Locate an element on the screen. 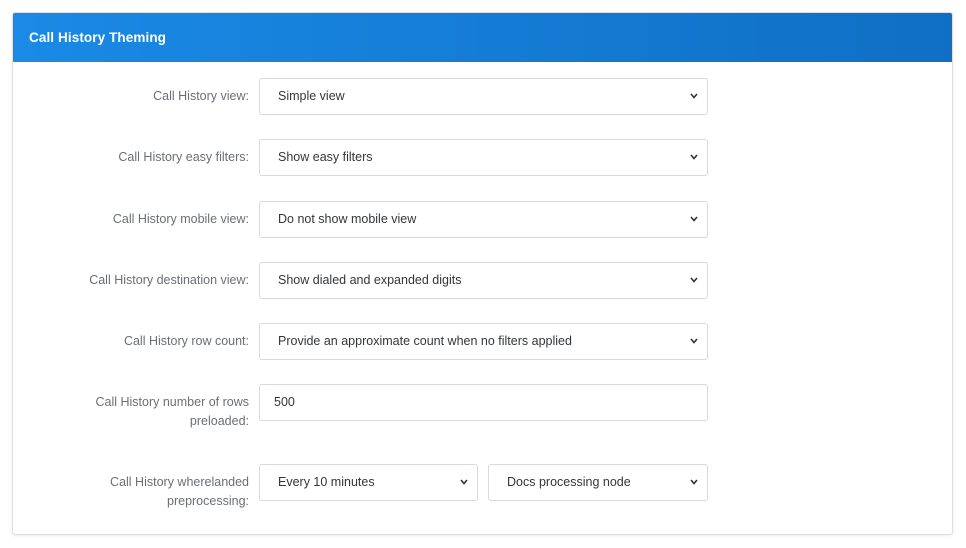  wherelanded-label: Call History wherelanded preprocessing: is located at coordinates (134, 492).